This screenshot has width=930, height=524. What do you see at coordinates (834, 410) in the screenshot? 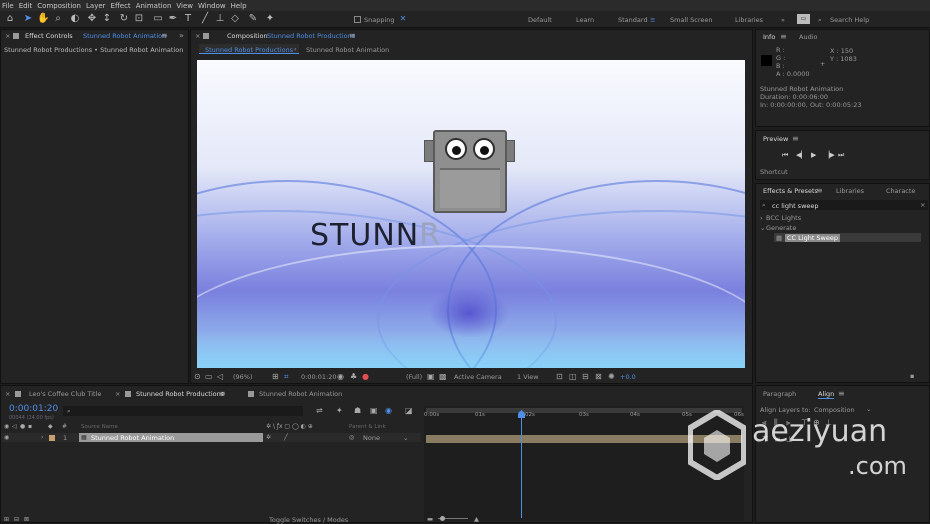
I see `align-to-dropdown: Composition` at bounding box center [834, 410].